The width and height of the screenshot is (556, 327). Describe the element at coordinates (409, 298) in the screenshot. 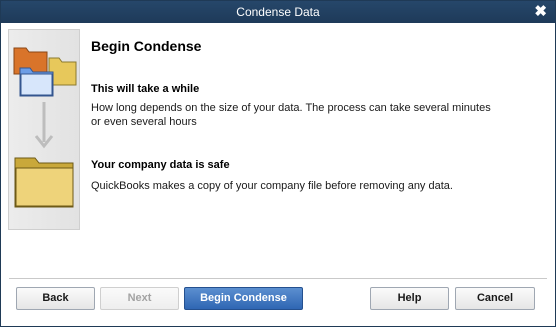

I see `help-button: Help` at that location.